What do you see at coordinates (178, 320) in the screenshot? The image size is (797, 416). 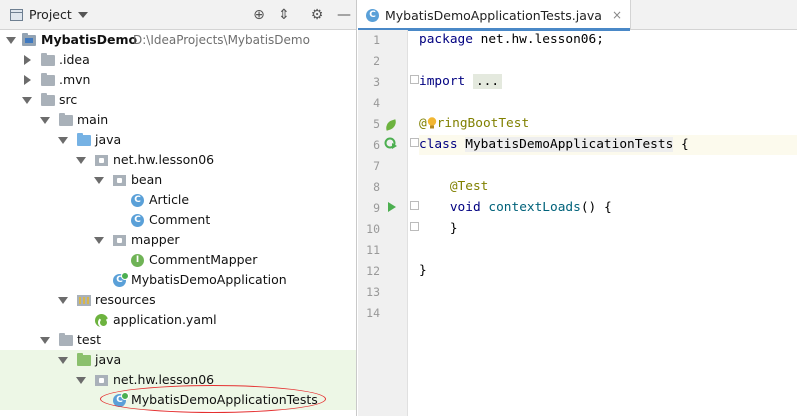 I see `tree-item-application-yaml: application.yaml` at bounding box center [178, 320].